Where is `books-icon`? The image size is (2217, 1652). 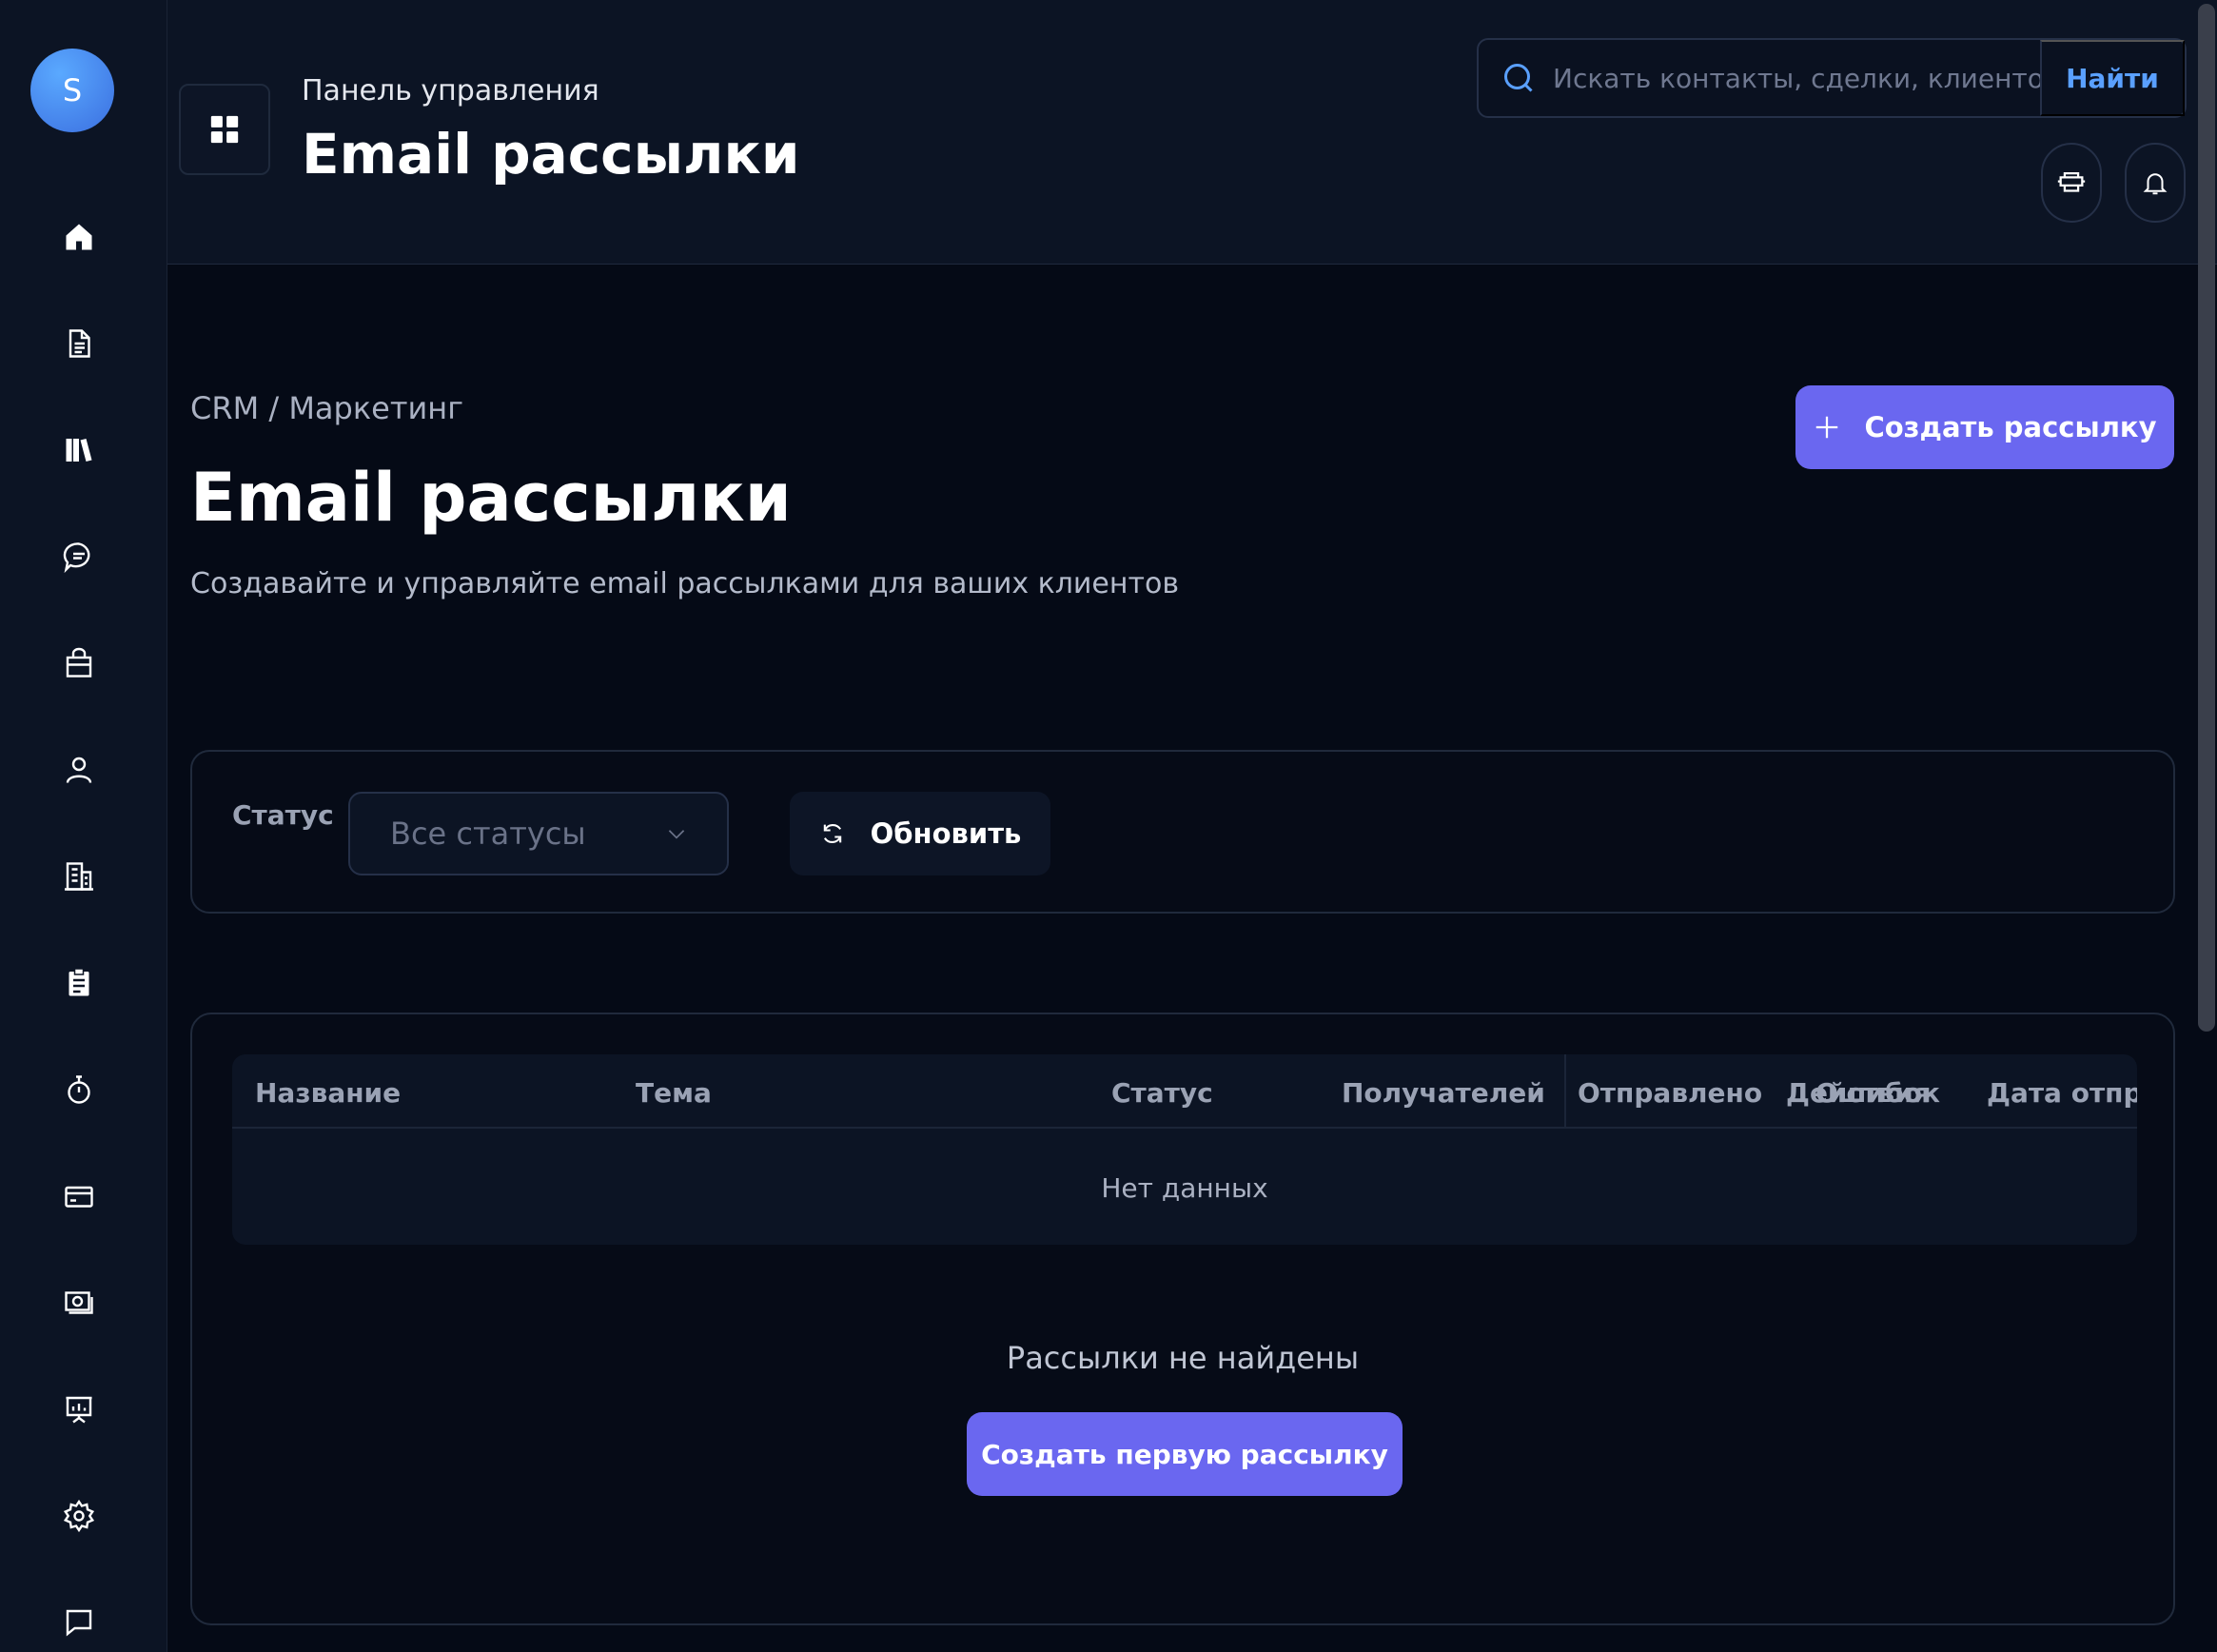 books-icon is located at coordinates (79, 451).